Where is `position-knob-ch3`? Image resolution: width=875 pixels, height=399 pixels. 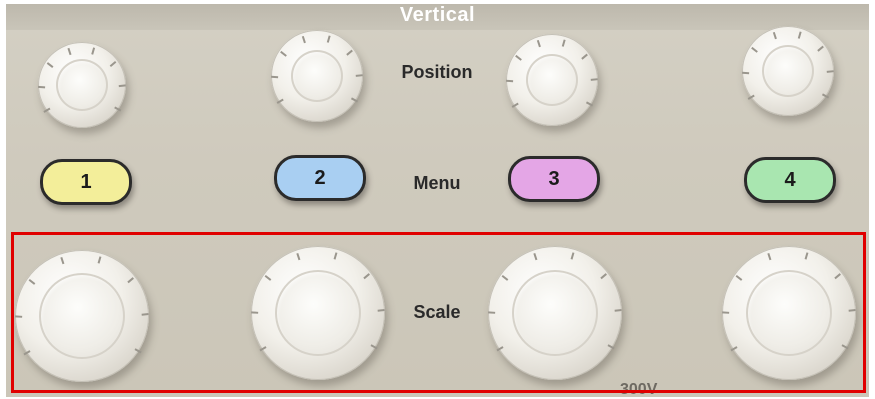 position-knob-ch3 is located at coordinates (552, 80).